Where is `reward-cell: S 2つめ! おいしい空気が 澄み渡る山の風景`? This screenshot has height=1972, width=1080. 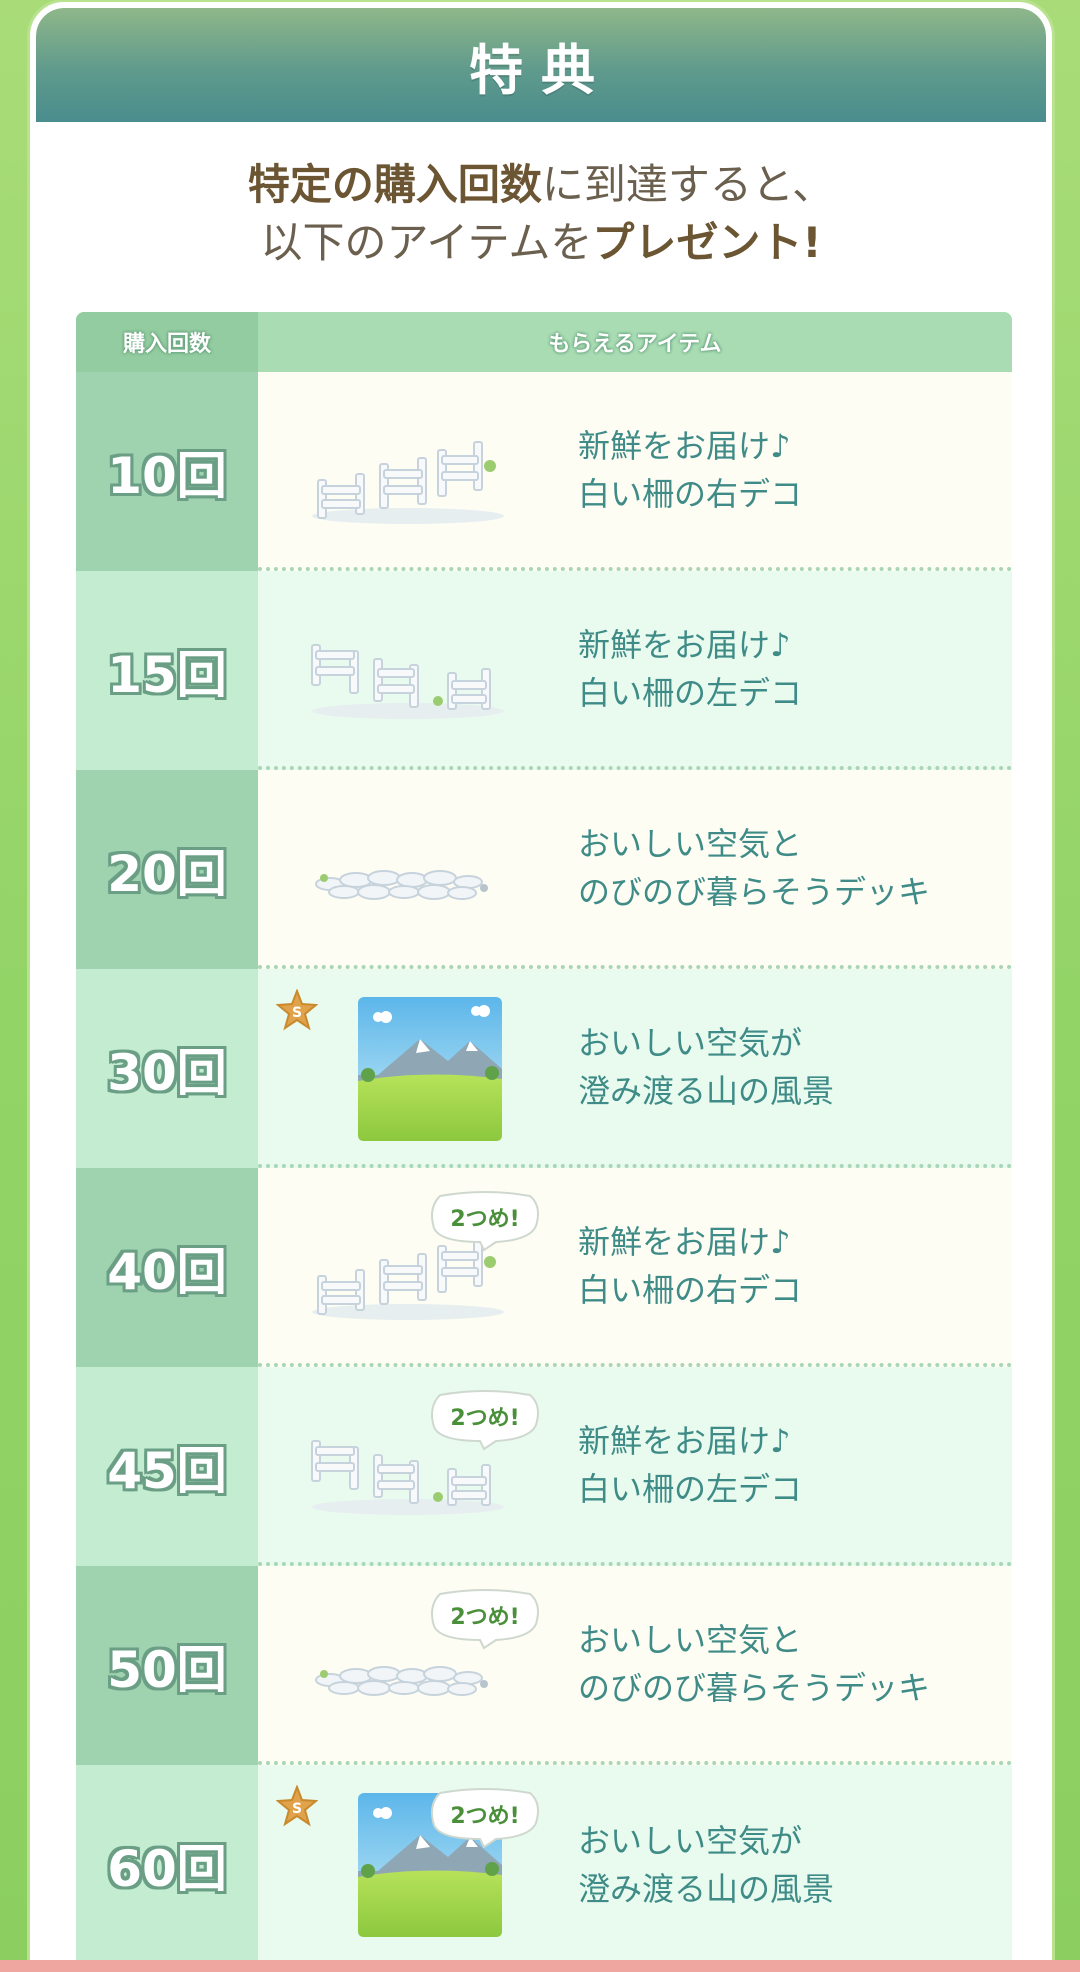 reward-cell: S 2つめ! おいしい空気が 澄み渡る山の風景 is located at coordinates (635, 1864).